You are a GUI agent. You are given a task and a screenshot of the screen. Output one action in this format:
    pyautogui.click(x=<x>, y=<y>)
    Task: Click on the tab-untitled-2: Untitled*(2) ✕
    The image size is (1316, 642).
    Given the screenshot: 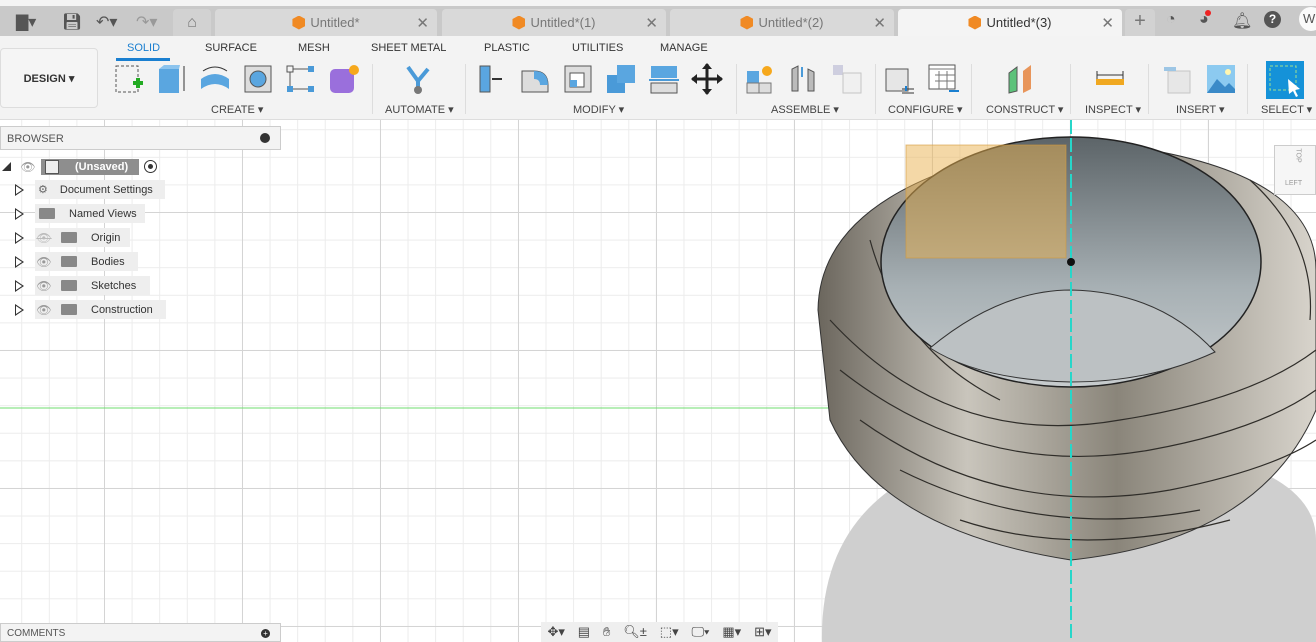 What is the action you would take?
    pyautogui.click(x=782, y=22)
    